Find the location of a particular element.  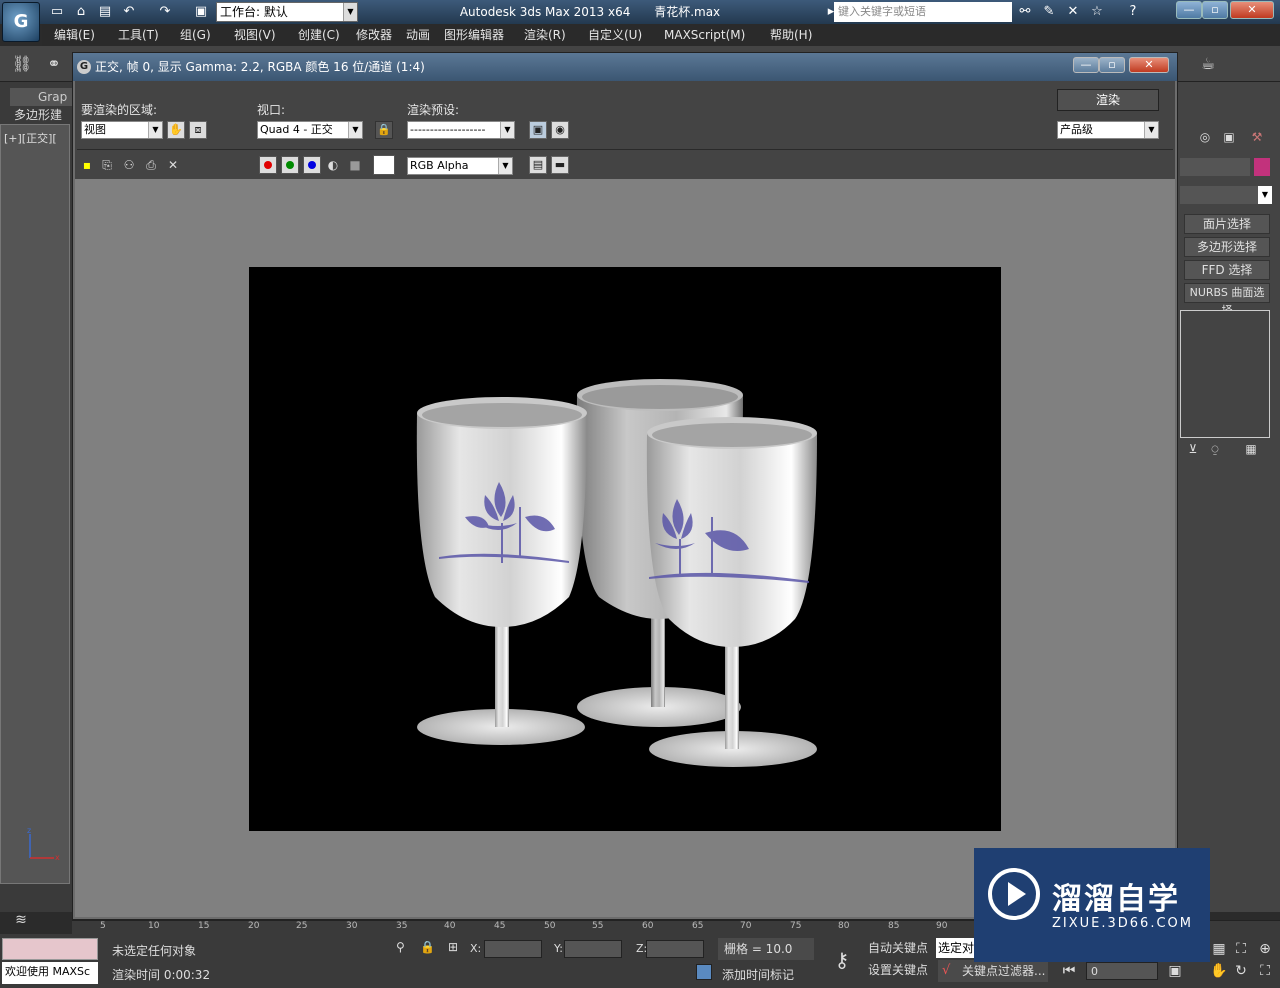

area-to-render-select: 视图 ▼ is located at coordinates (122, 130).